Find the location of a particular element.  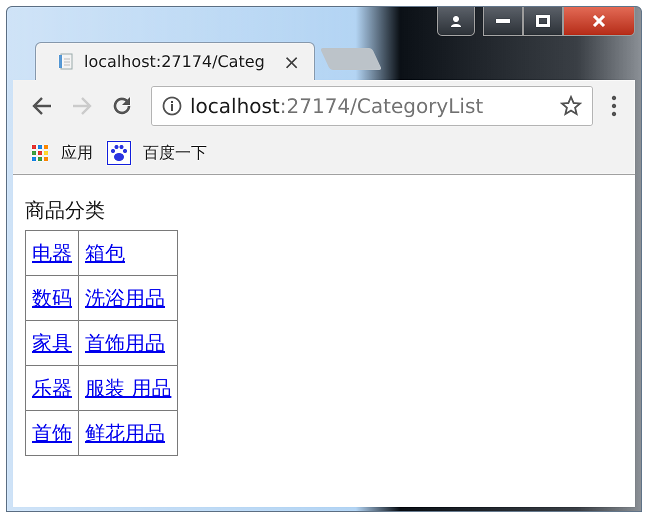

info-icon is located at coordinates (172, 106).